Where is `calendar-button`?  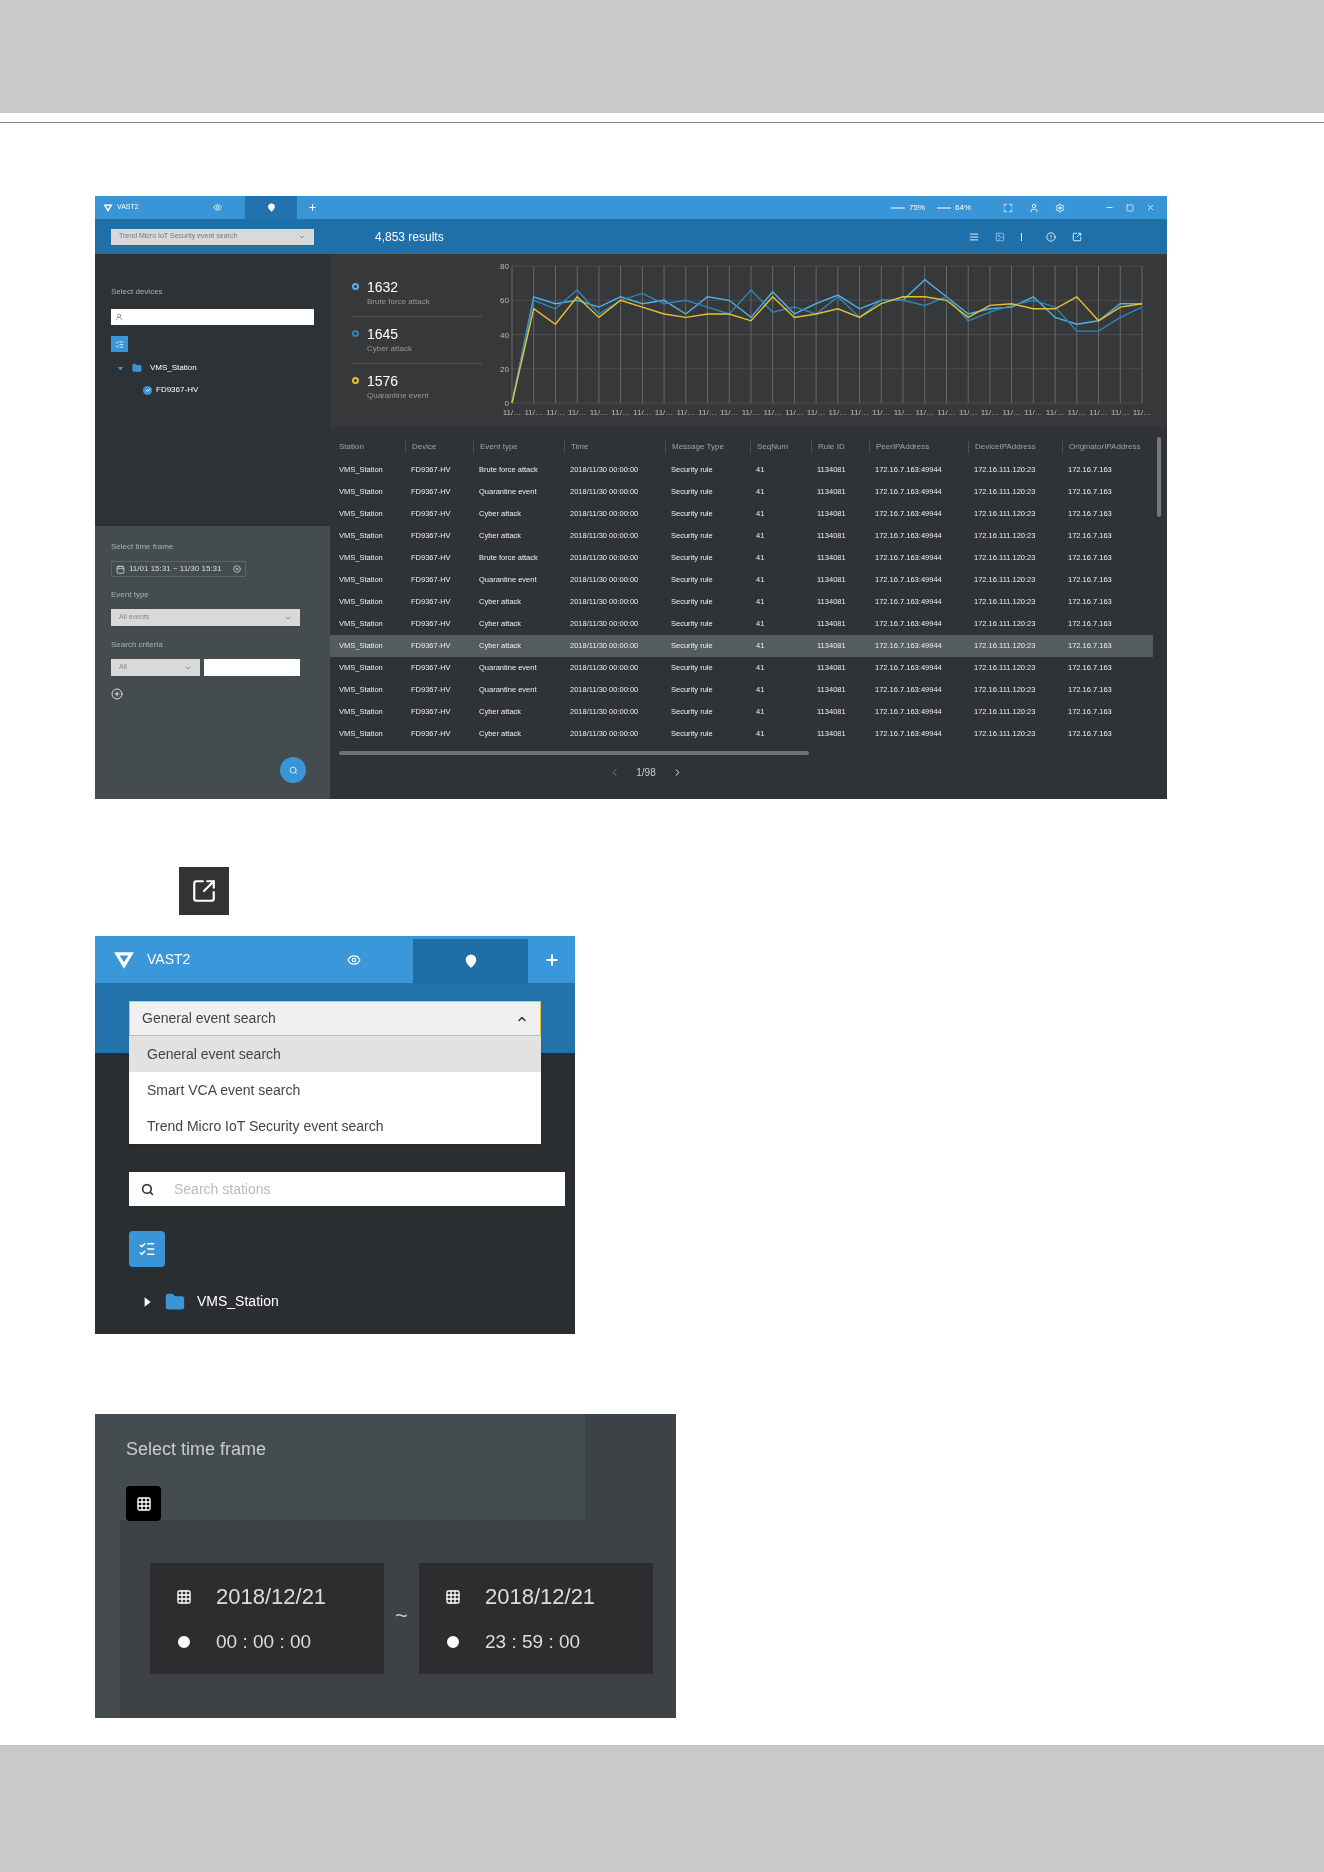 calendar-button is located at coordinates (143, 1503).